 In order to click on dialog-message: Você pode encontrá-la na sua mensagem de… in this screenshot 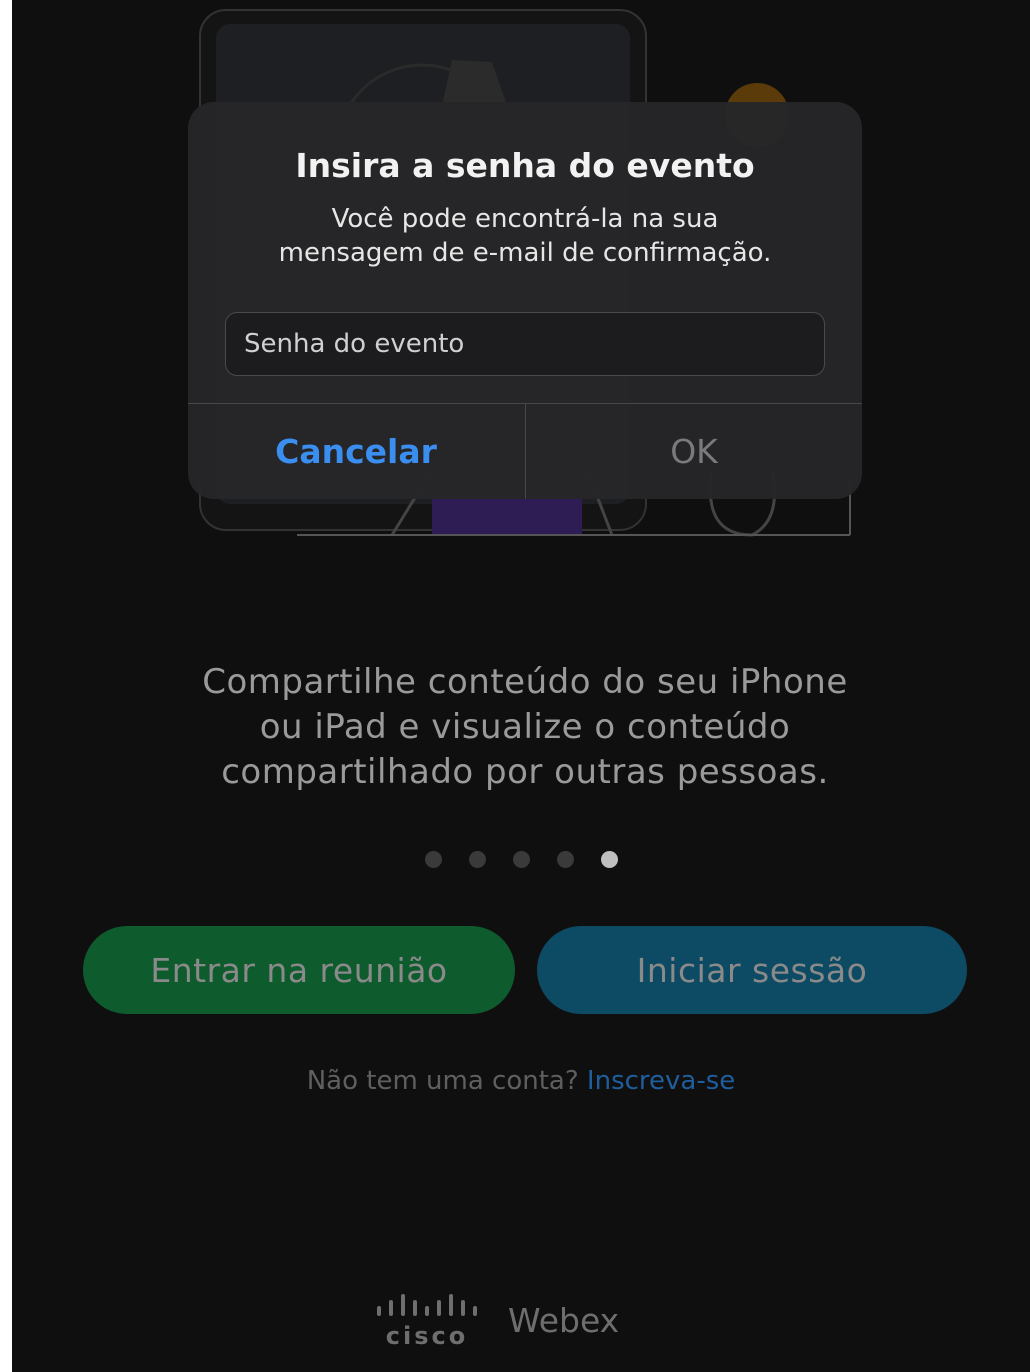, I will do `click(525, 236)`.